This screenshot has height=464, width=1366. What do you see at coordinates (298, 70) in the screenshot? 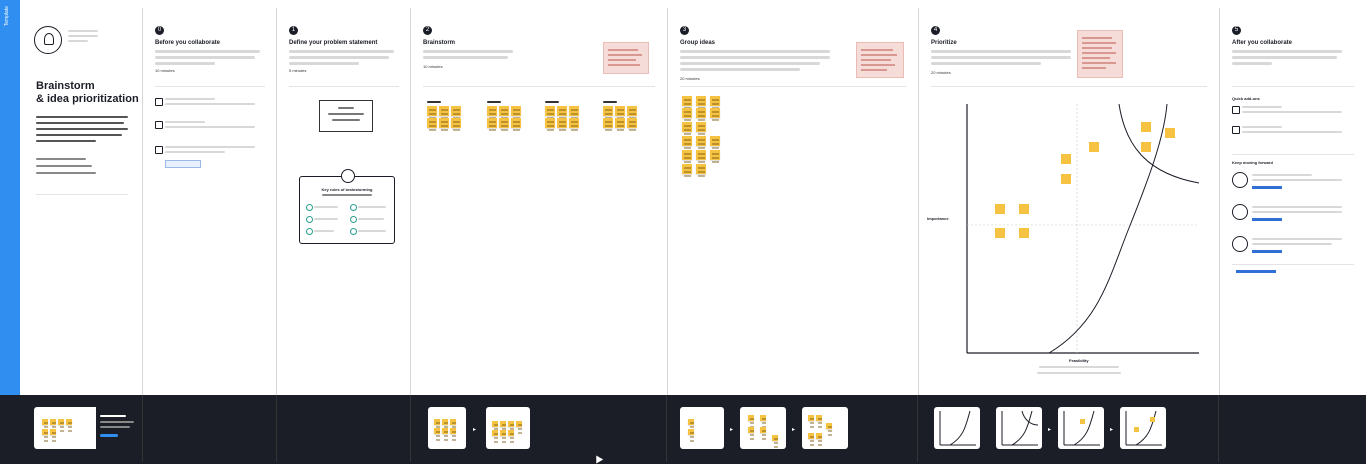
I see `time-estimate: 5 minutes` at bounding box center [298, 70].